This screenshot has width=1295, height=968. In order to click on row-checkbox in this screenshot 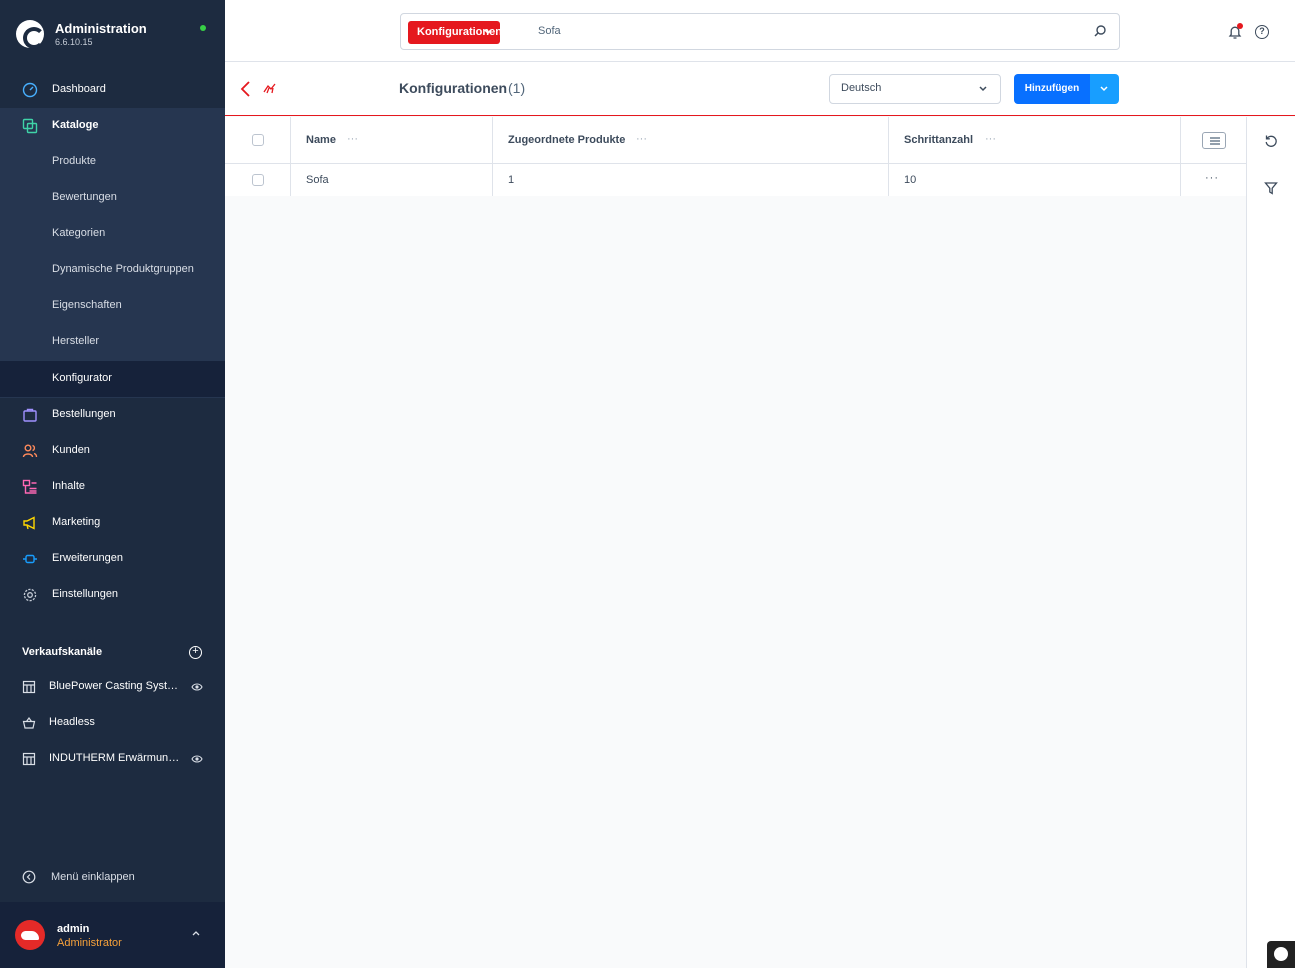, I will do `click(258, 180)`.